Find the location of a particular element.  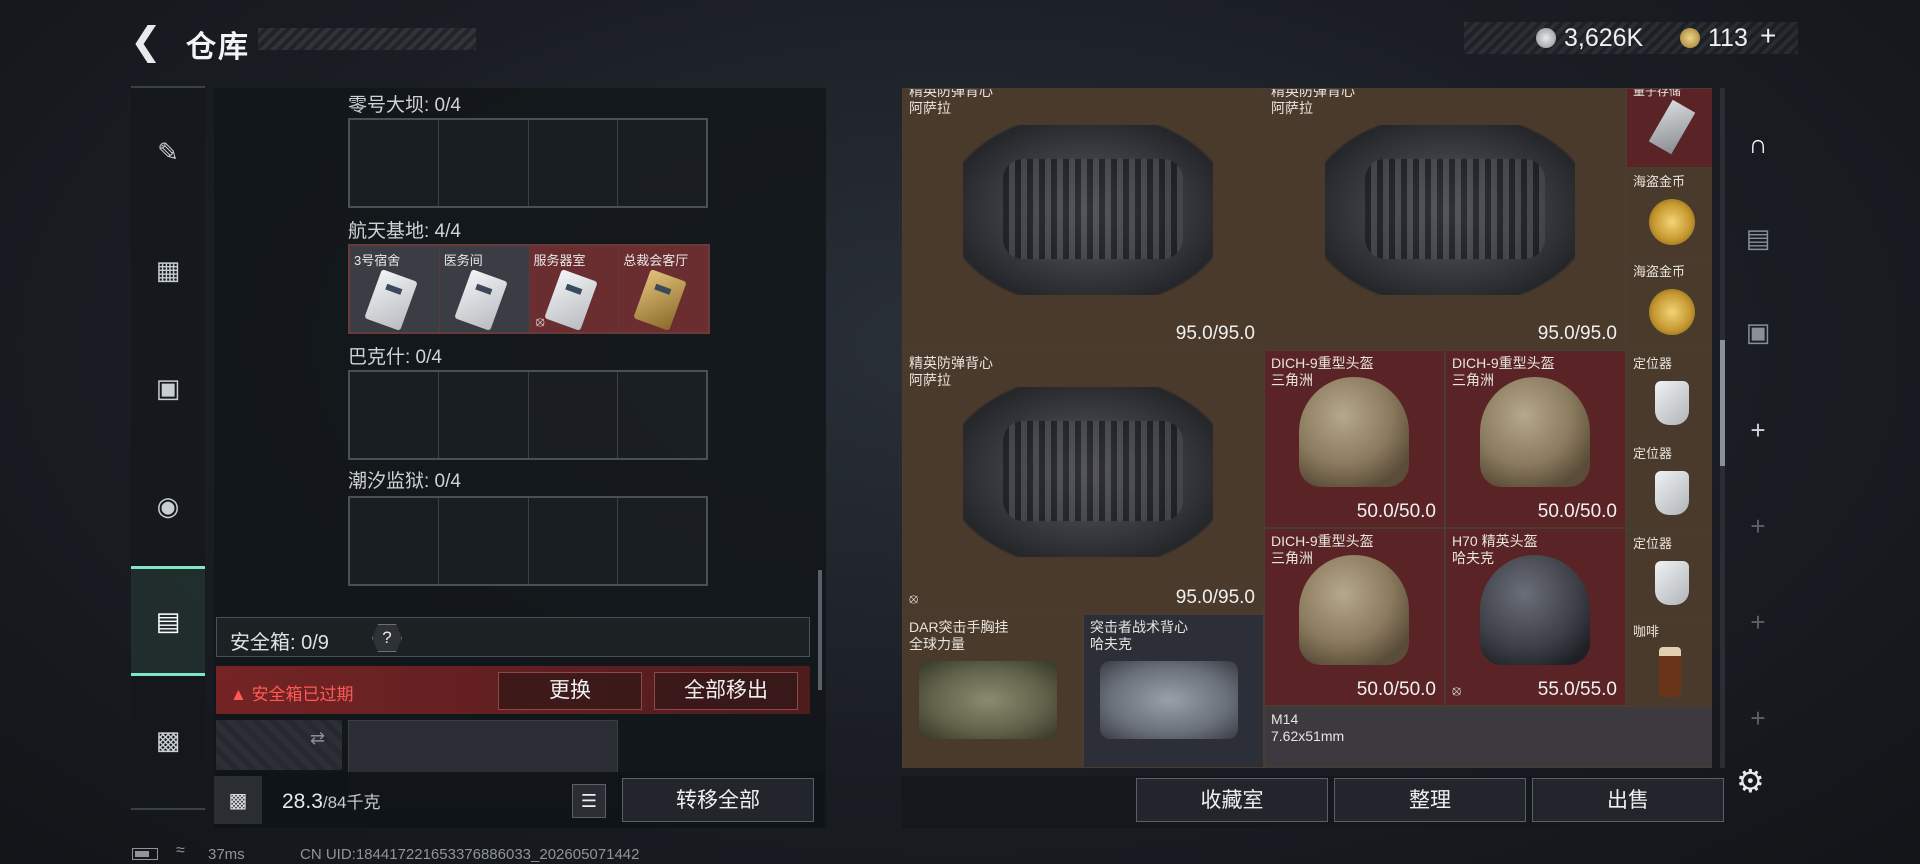

sell-button: 出售 is located at coordinates (1628, 800).